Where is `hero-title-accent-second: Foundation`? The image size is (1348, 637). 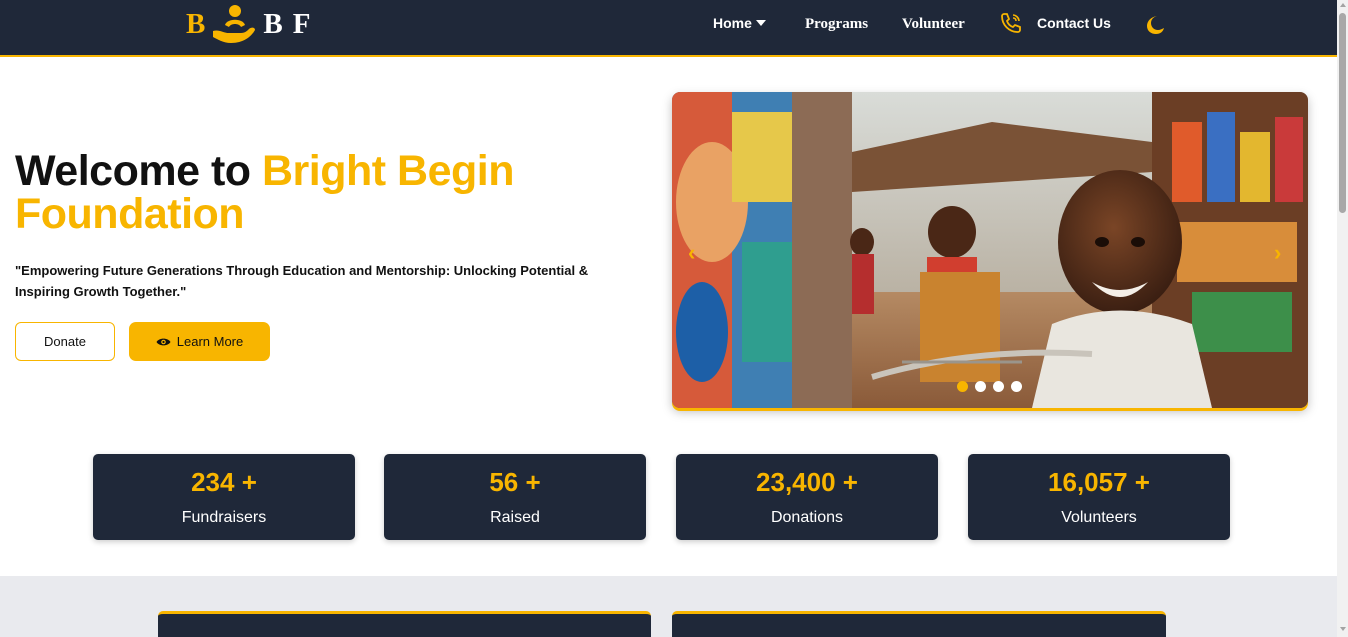 hero-title-accent-second: Foundation is located at coordinates (130, 214).